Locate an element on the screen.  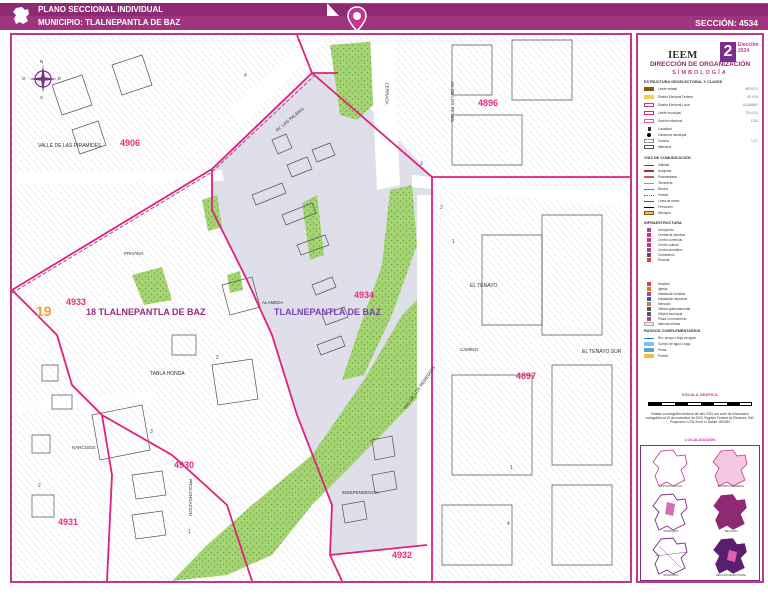
swatch-distrito-local is located at coordinates (649, 105).